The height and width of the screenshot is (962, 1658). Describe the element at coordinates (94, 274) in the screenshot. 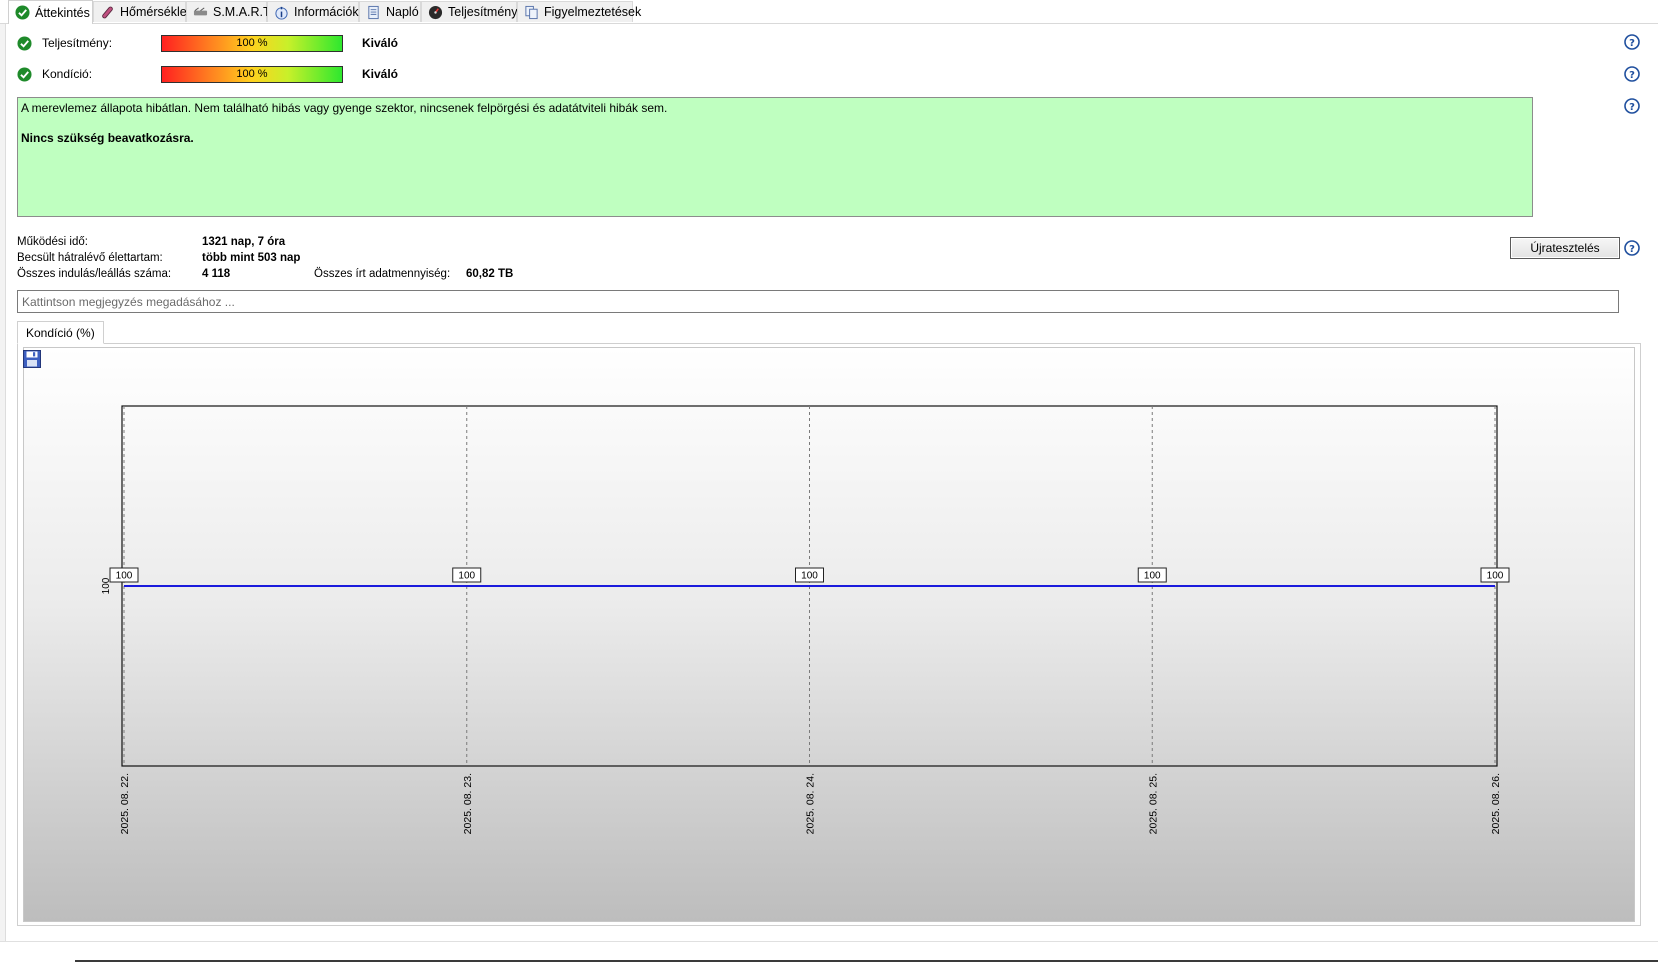

I see `start-stop-label: Összes indulás/leállás száma:` at that location.